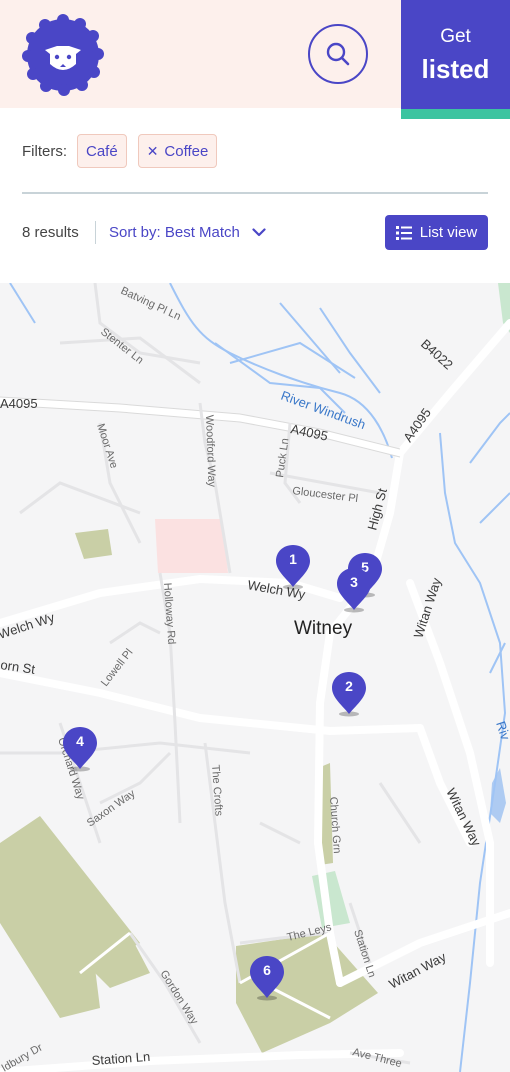  I want to click on filters-label: Filters:, so click(44, 151).